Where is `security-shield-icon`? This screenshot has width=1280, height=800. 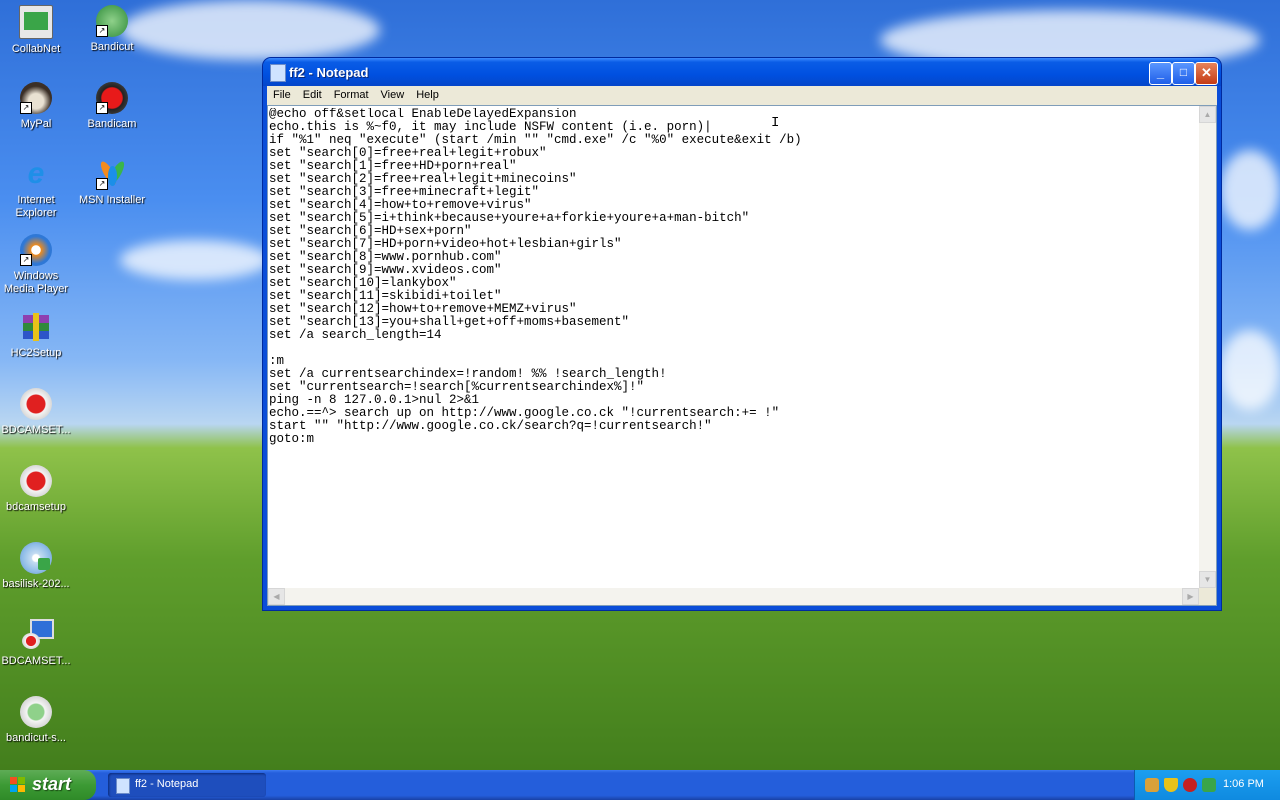
security-shield-icon is located at coordinates (1171, 785).